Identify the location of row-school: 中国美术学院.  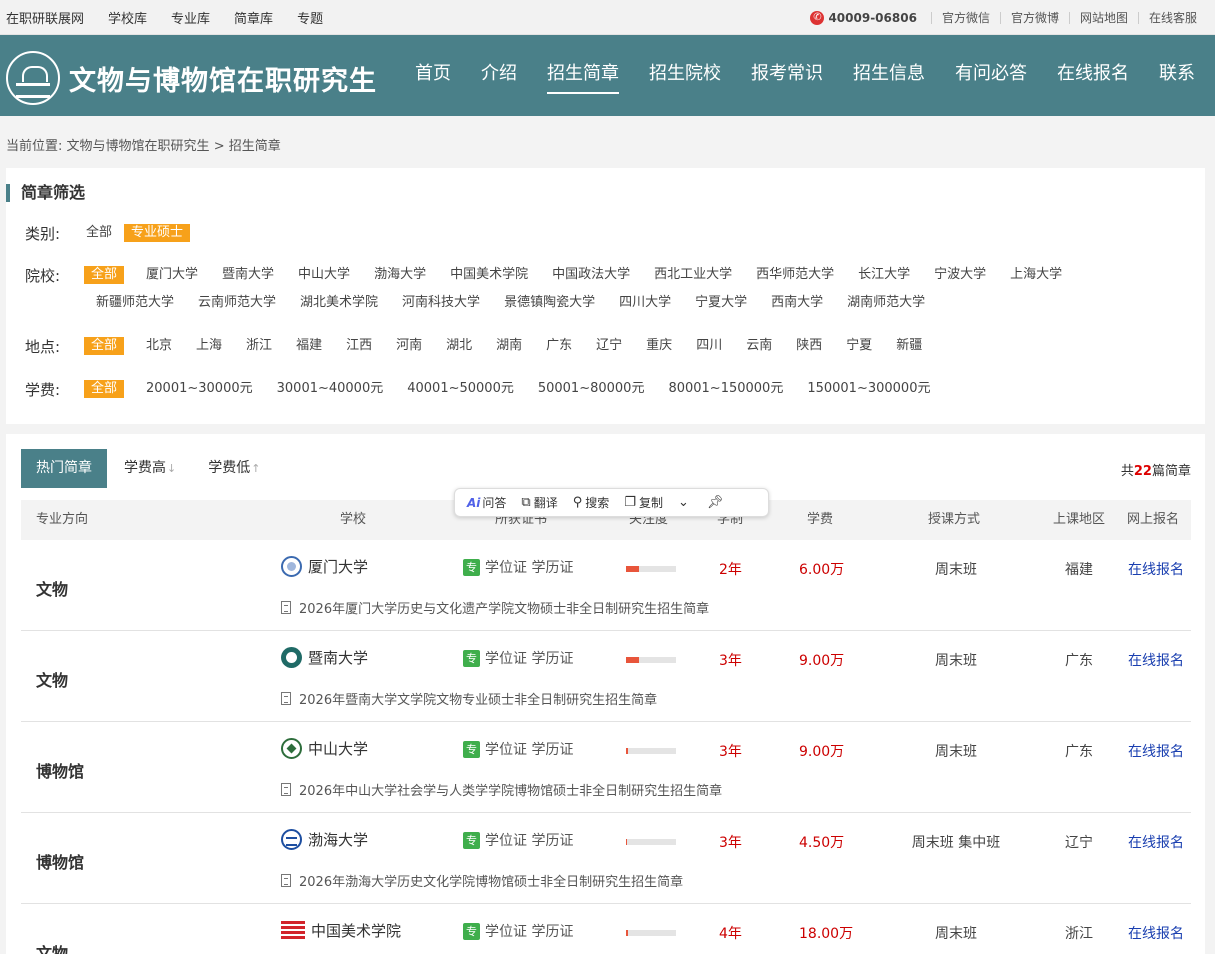
(341, 930).